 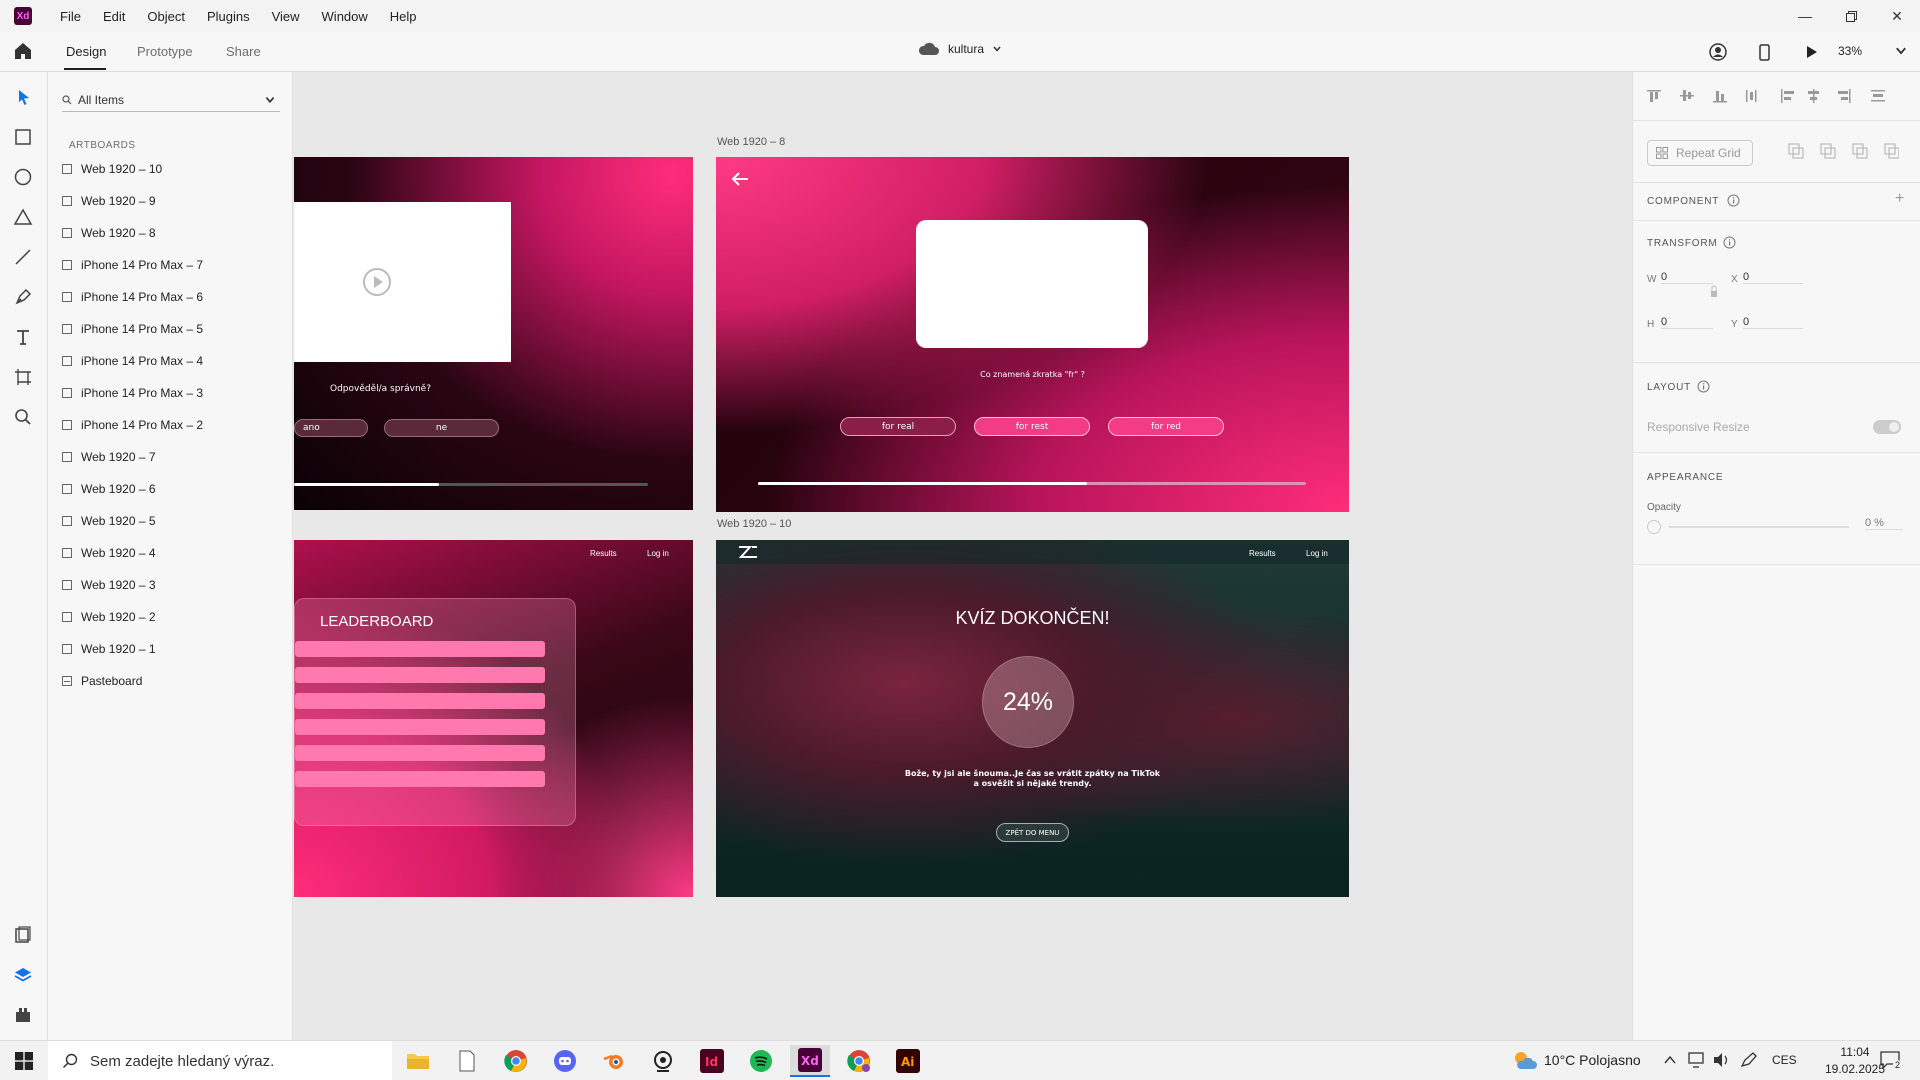 I want to click on layer-row: Web 1920 – 6, so click(x=172, y=489).